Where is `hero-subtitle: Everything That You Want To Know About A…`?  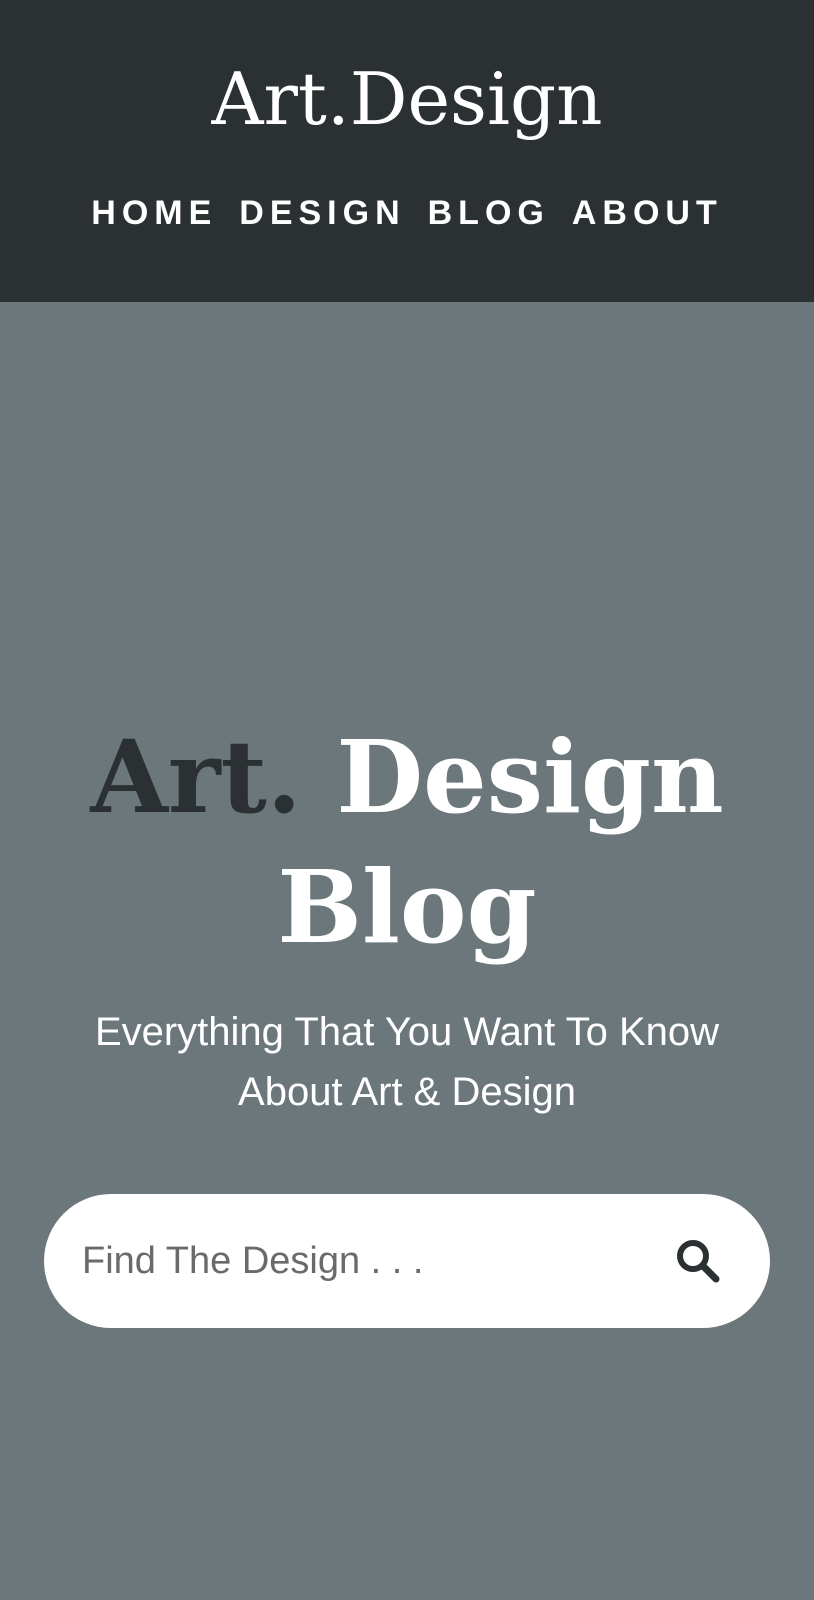 hero-subtitle: Everything That You Want To Know About A… is located at coordinates (407, 1062).